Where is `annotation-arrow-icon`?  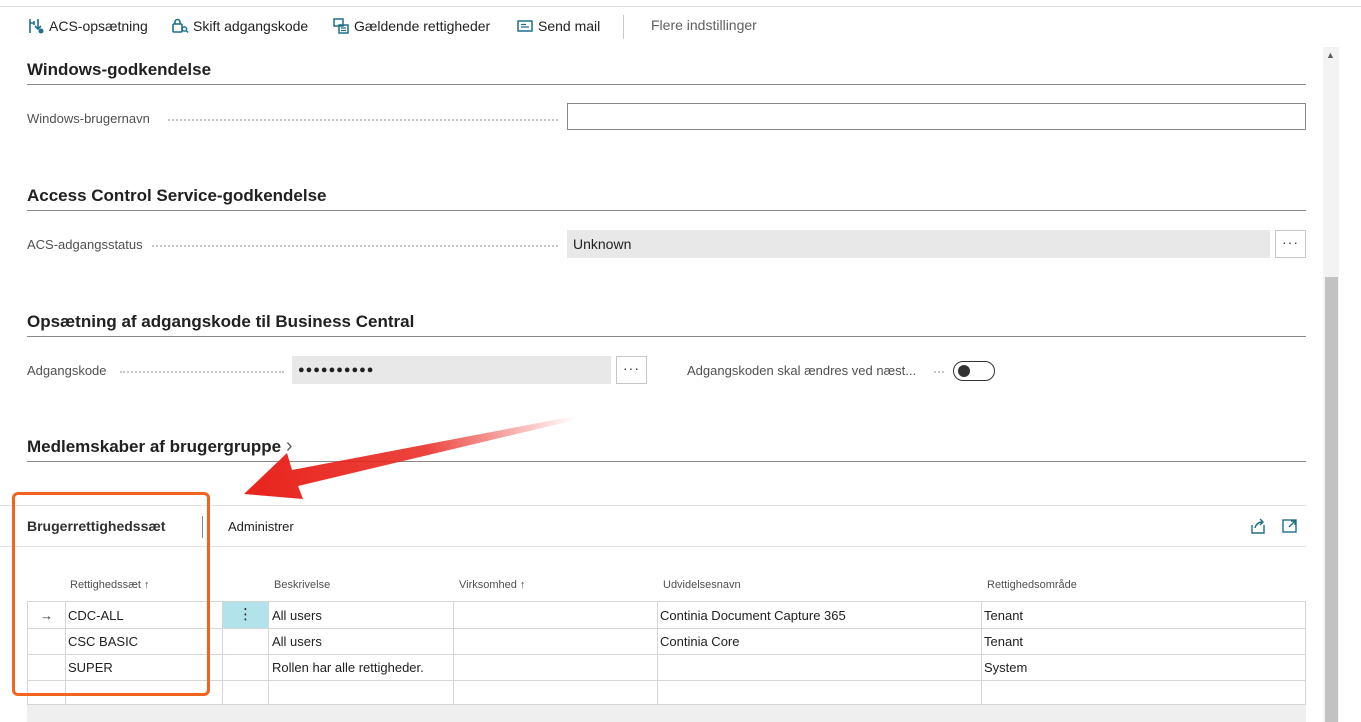
annotation-arrow-icon is located at coordinates (409, 457).